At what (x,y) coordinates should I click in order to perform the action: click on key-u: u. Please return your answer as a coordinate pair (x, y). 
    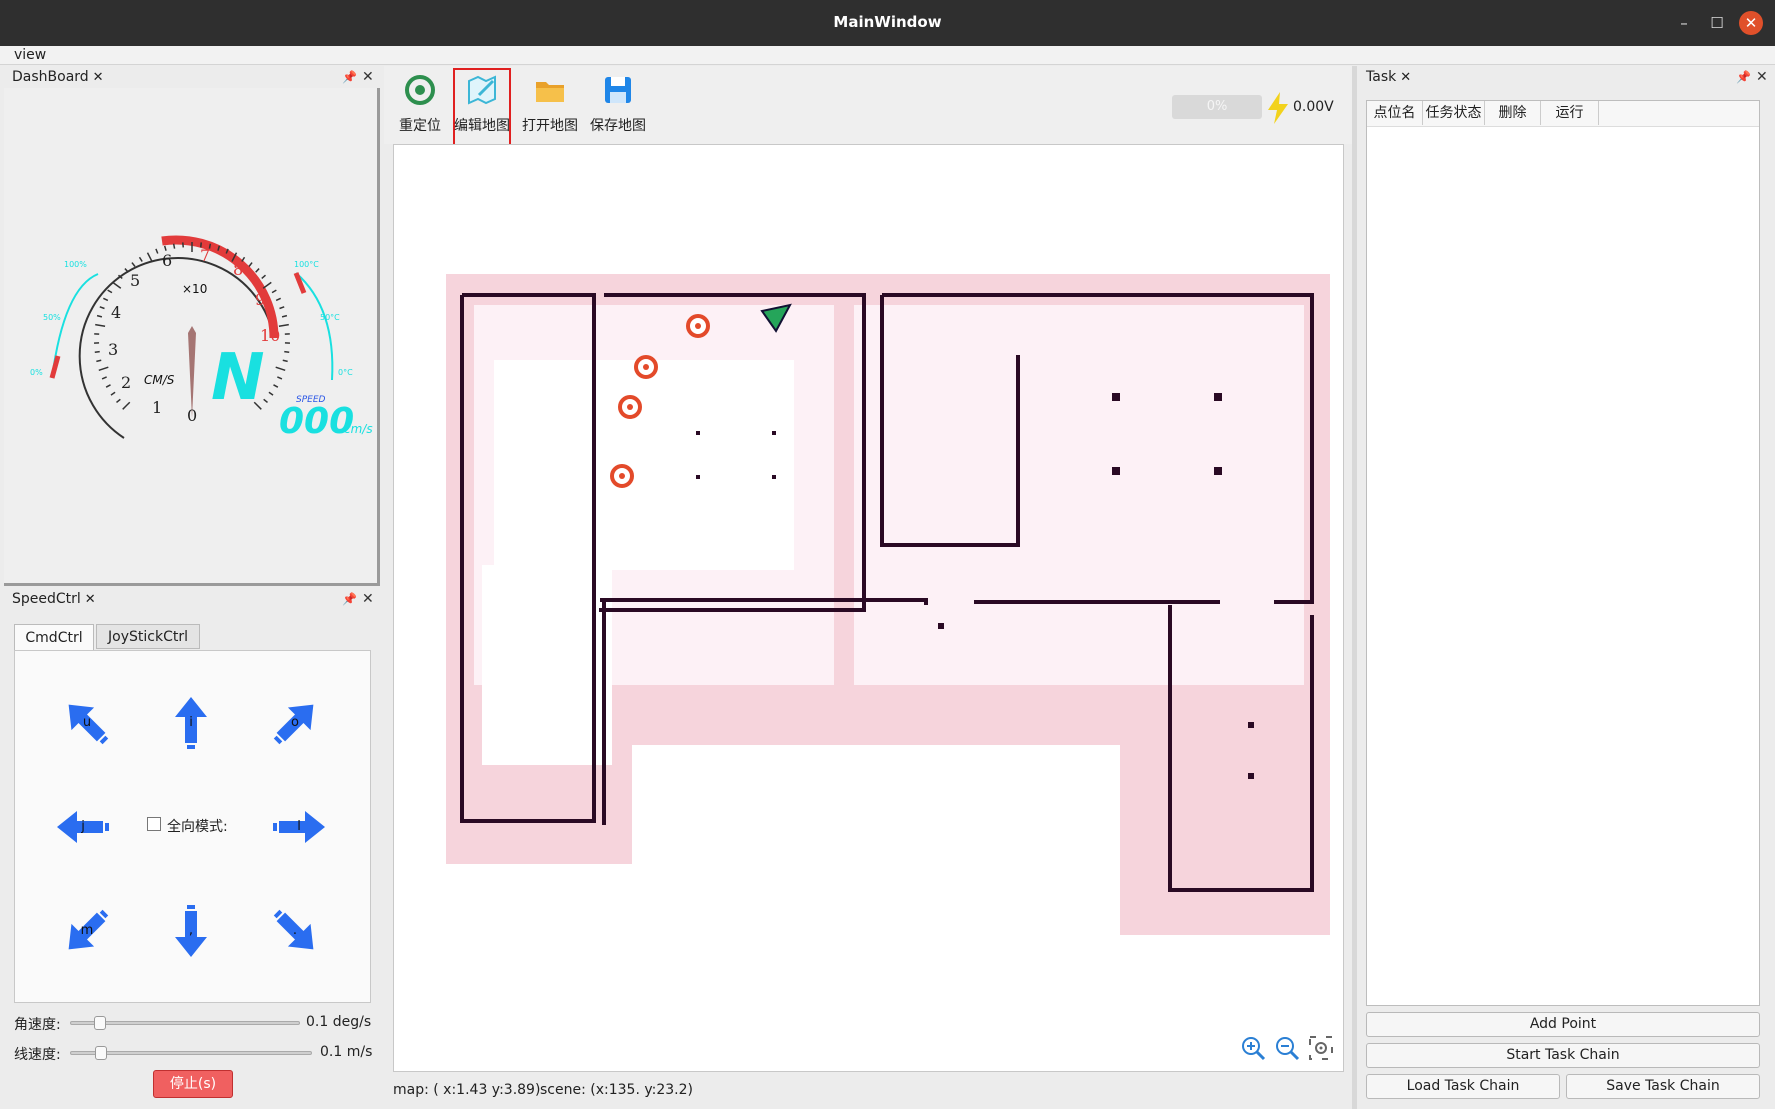
    Looking at the image, I should click on (87, 722).